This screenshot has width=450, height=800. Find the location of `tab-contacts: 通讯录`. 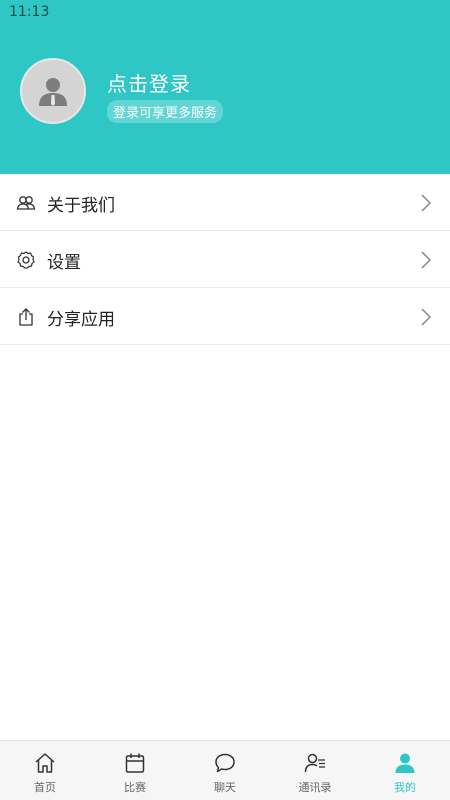

tab-contacts: 通讯录 is located at coordinates (315, 770).